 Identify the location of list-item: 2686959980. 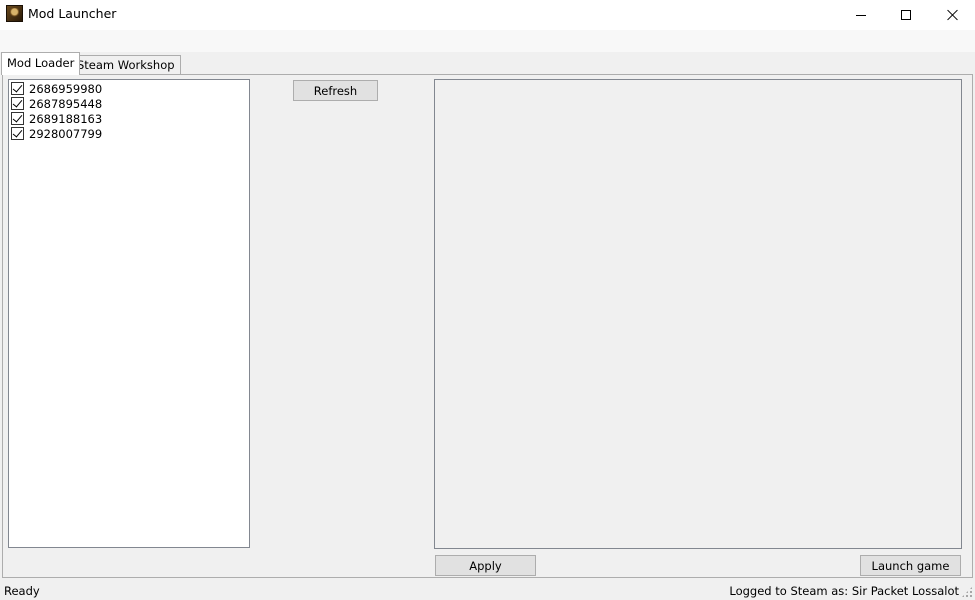
(56, 88).